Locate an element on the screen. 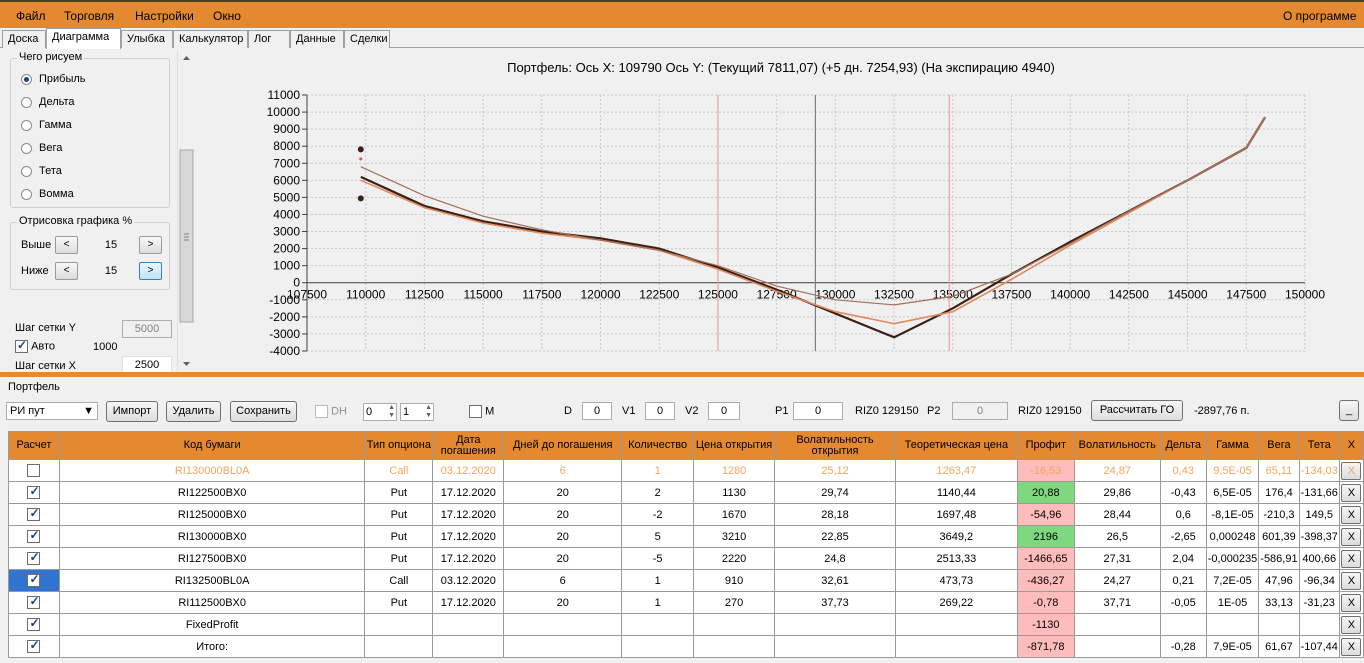 The width and height of the screenshot is (1364, 663). below-value: 15 is located at coordinates (111, 271).